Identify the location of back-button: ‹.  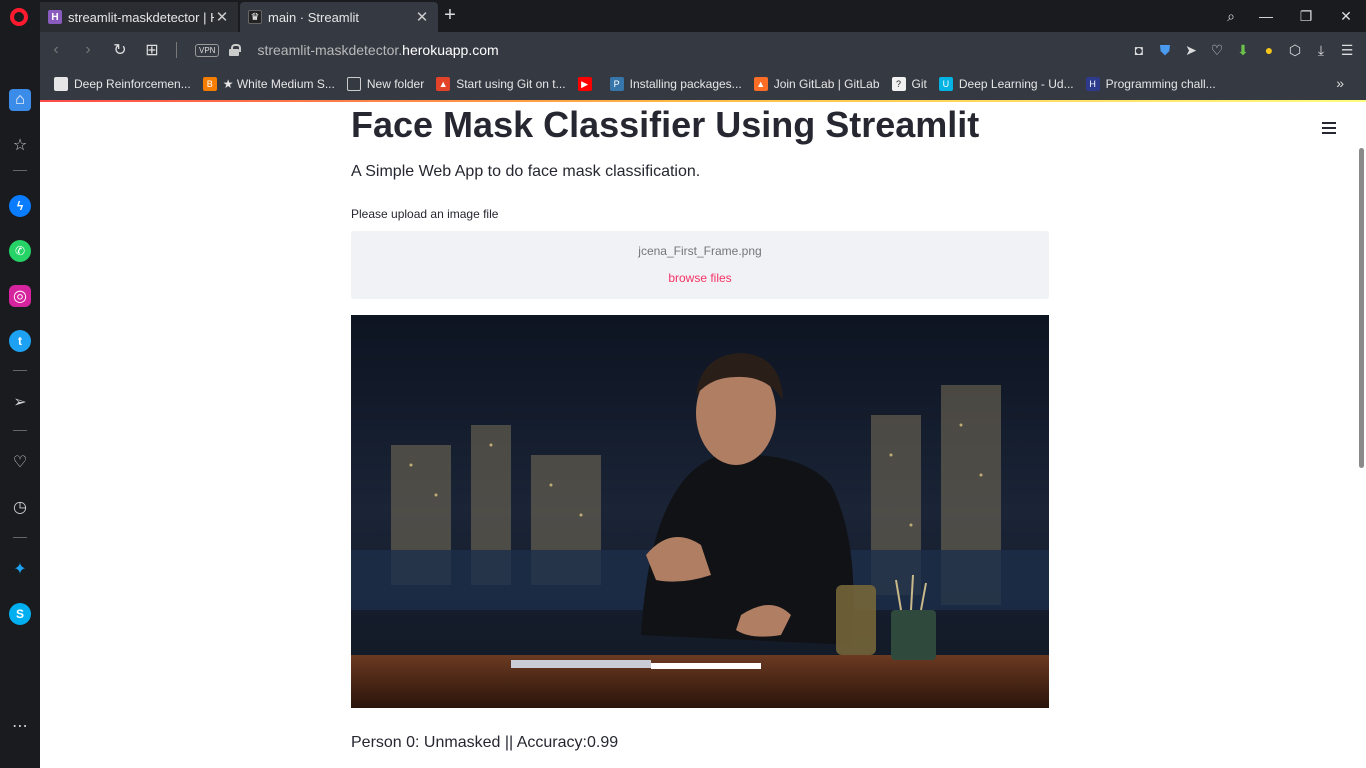
(56, 50).